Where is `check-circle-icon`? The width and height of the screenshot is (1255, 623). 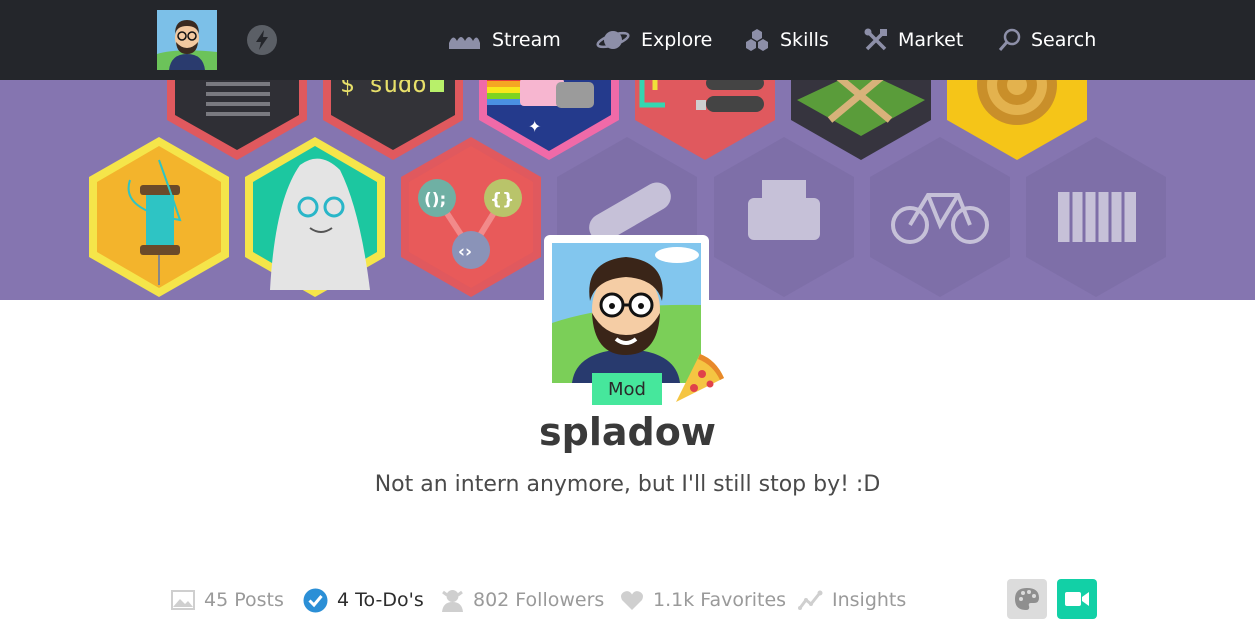
check-circle-icon is located at coordinates (315, 600).